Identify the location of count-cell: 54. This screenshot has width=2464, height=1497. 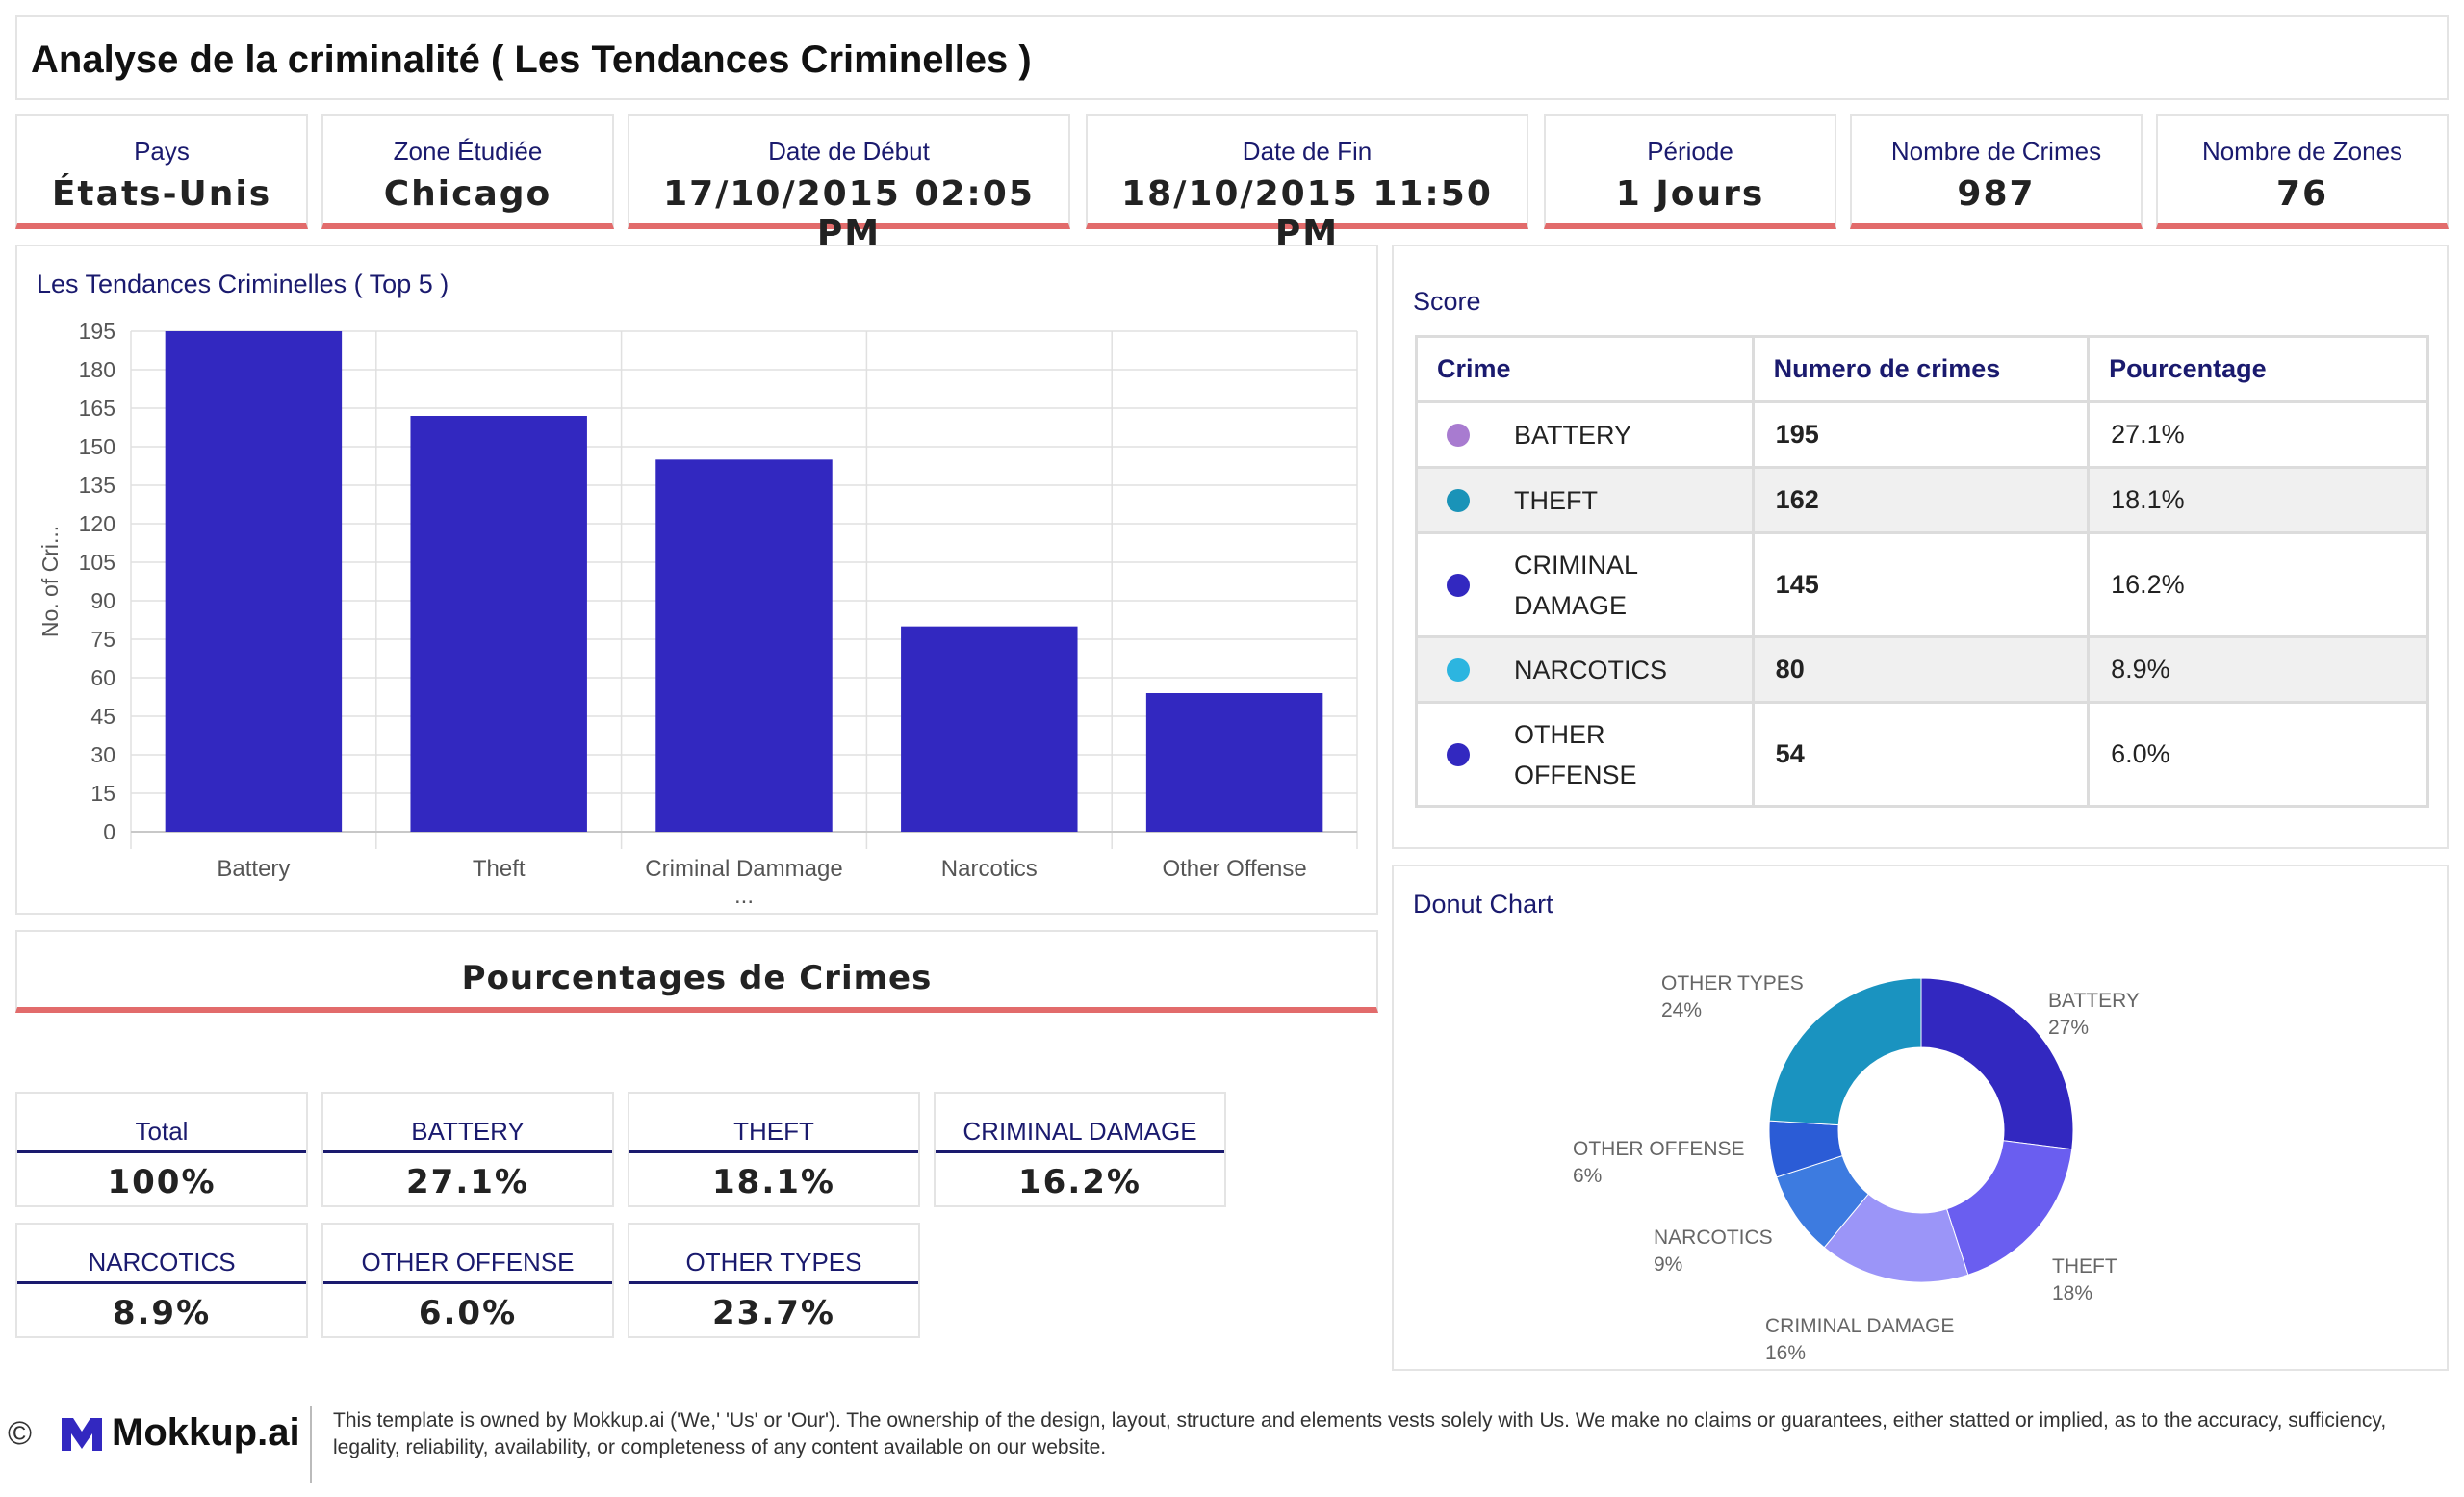
(1921, 754).